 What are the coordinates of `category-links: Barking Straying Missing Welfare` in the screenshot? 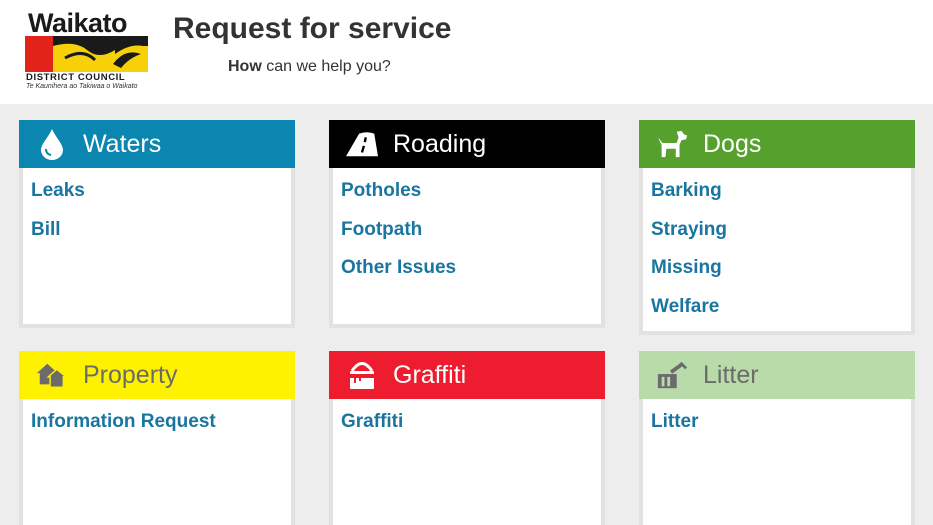 It's located at (777, 250).